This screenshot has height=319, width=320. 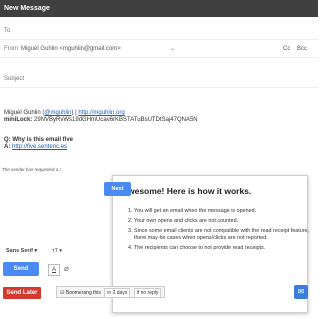 What do you see at coordinates (11, 49) in the screenshot?
I see `from-label: From` at bounding box center [11, 49].